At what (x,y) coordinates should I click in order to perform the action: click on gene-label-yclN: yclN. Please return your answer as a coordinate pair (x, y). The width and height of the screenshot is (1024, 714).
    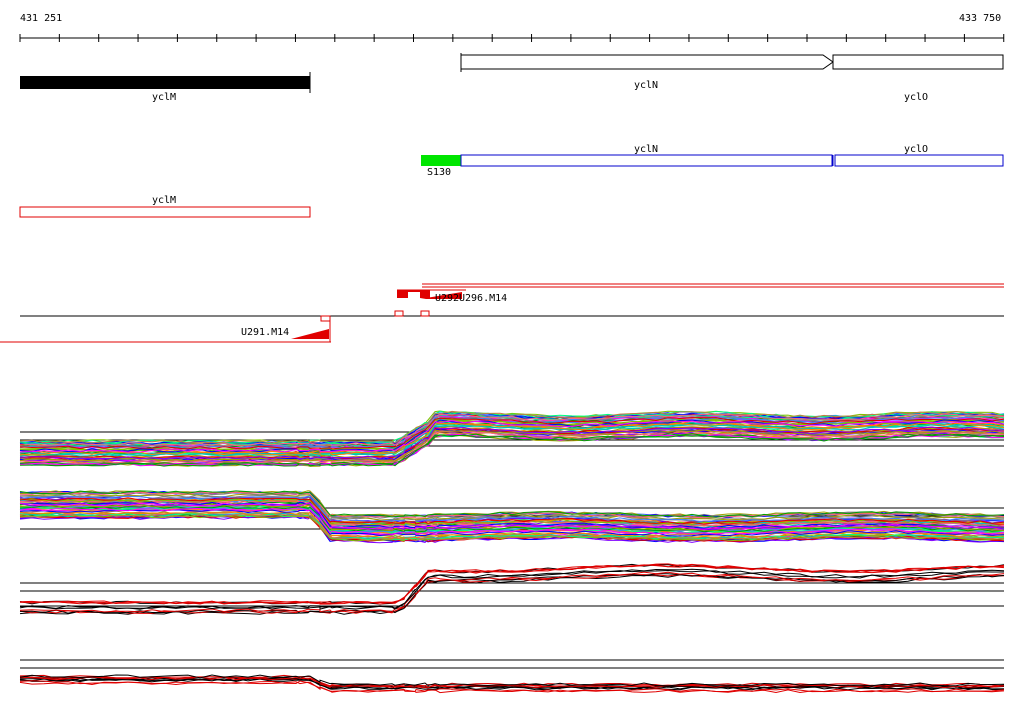
    Looking at the image, I should click on (646, 85).